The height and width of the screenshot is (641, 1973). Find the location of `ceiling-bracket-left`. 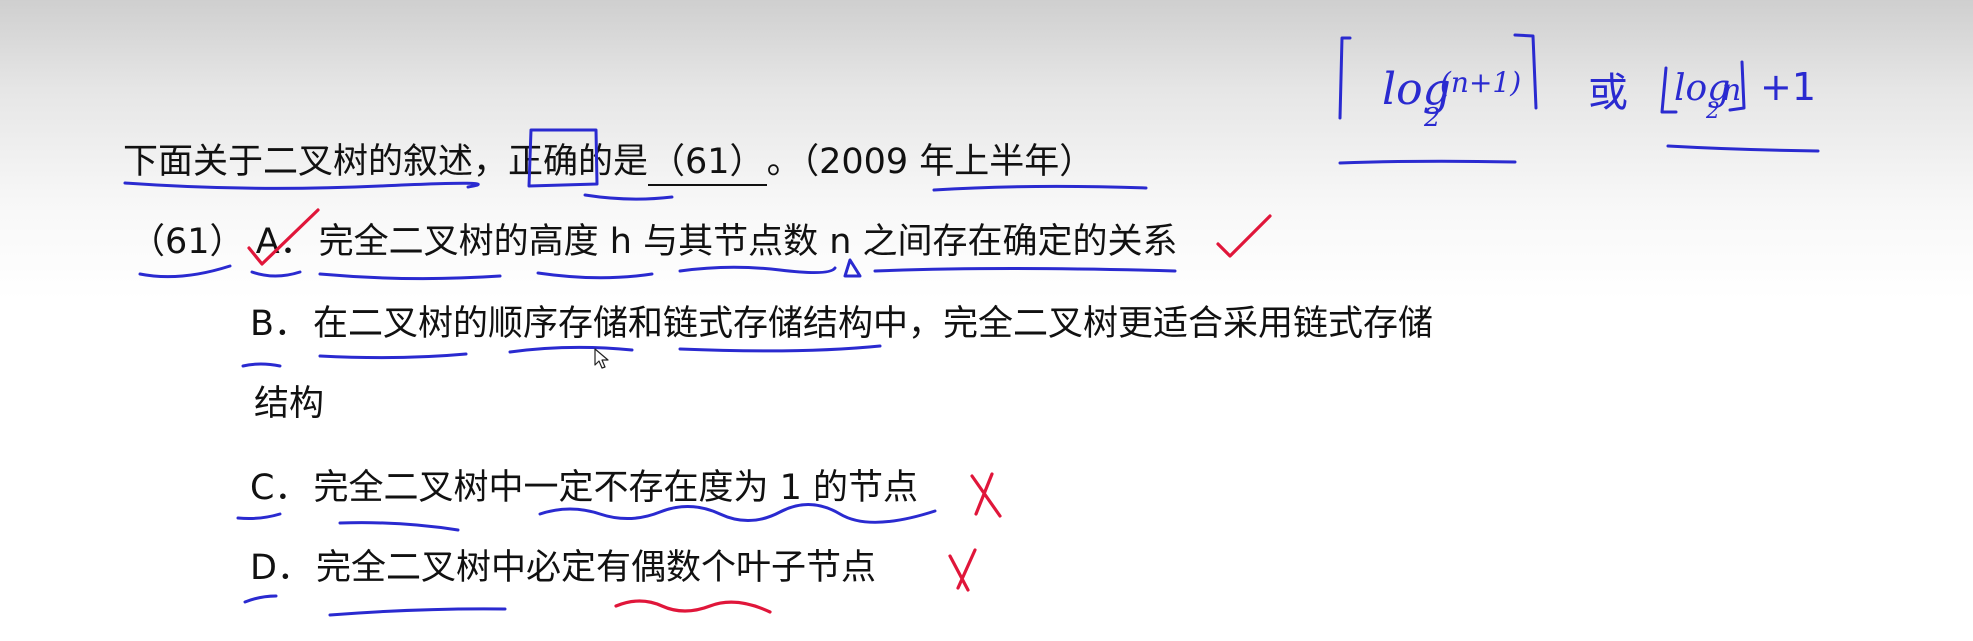

ceiling-bracket-left is located at coordinates (1345, 78).